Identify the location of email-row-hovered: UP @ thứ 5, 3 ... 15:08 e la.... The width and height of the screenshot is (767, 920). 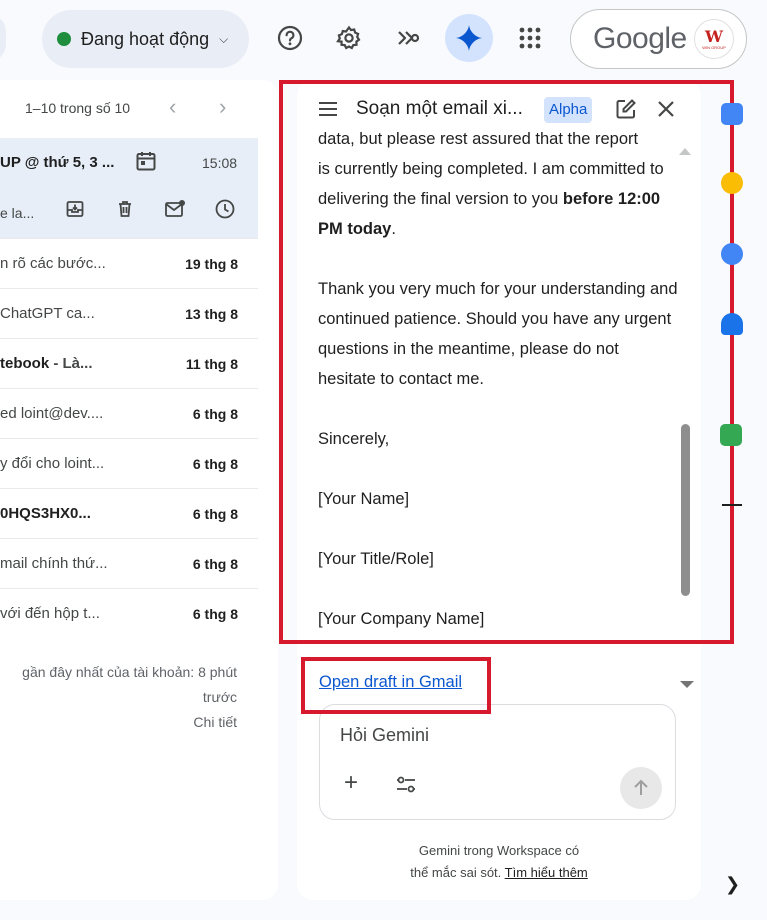
(129, 188).